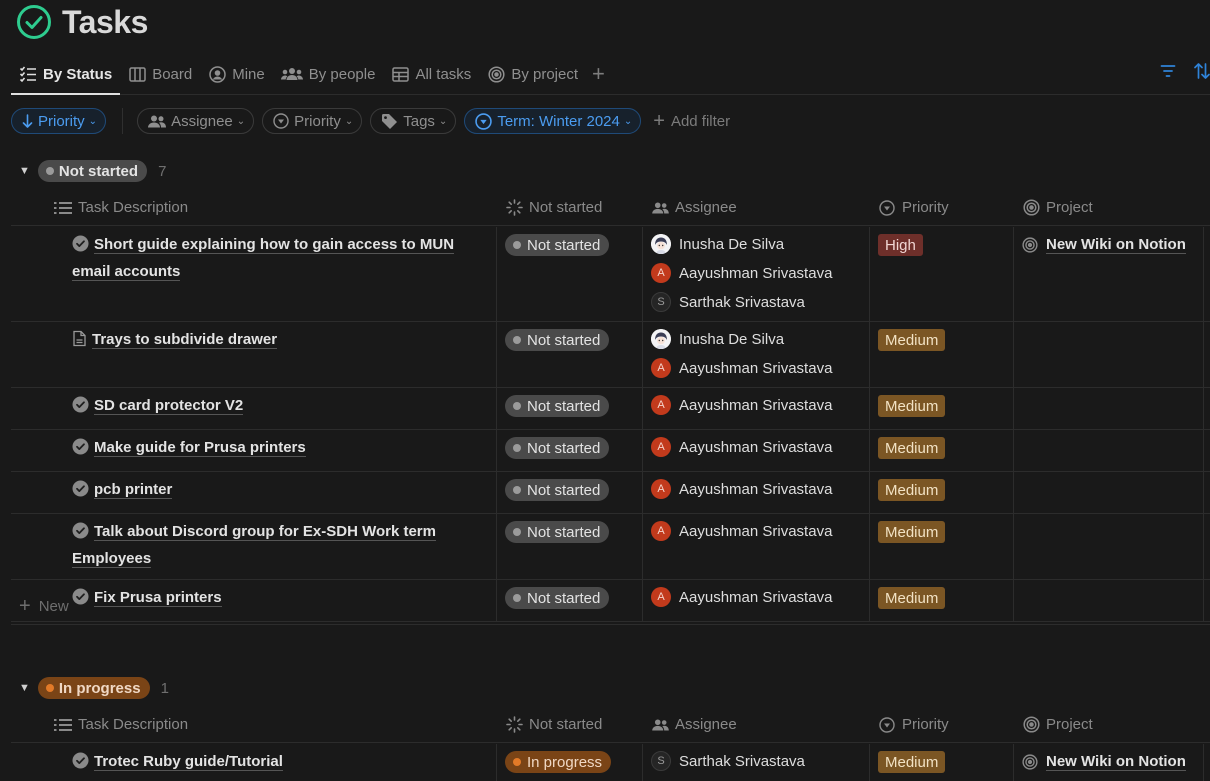 This screenshot has height=781, width=1210. Describe the element at coordinates (66, 75) in the screenshot. I see `tab-by-status: By Status` at that location.